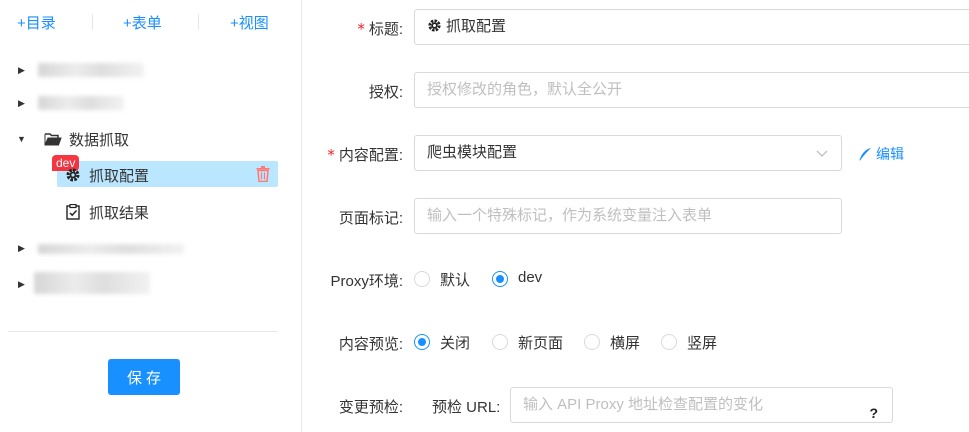 This screenshot has width=969, height=432. I want to click on save-button: 保存, so click(144, 377).